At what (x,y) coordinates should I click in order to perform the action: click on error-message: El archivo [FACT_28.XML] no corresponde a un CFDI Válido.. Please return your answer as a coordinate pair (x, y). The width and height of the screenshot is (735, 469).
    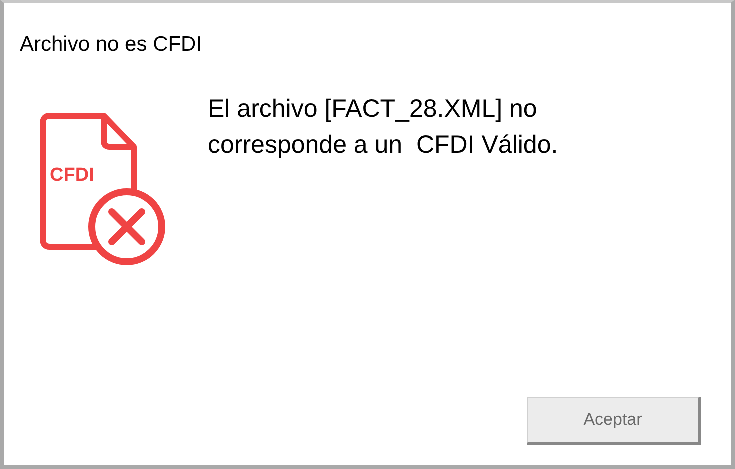
    Looking at the image, I should click on (384, 127).